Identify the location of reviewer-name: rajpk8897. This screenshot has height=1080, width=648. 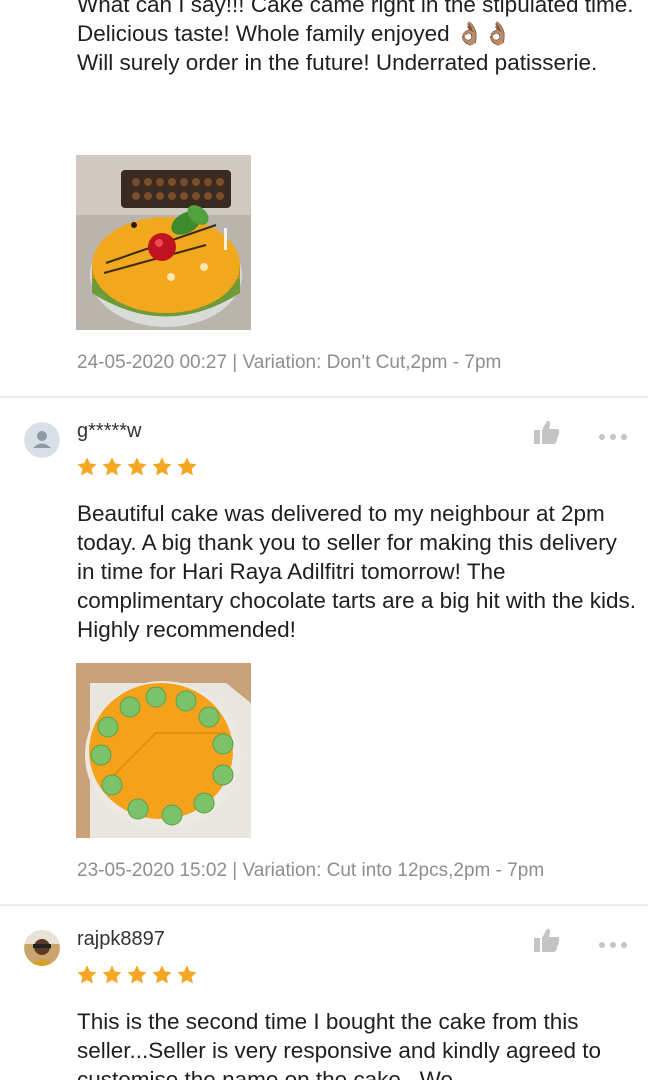
(121, 939).